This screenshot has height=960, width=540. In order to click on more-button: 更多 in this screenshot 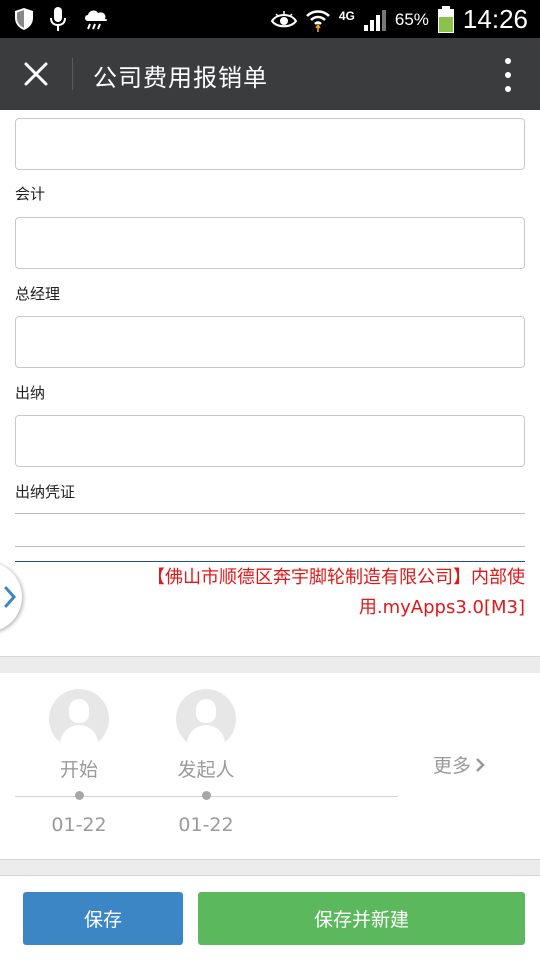, I will do `click(459, 764)`.